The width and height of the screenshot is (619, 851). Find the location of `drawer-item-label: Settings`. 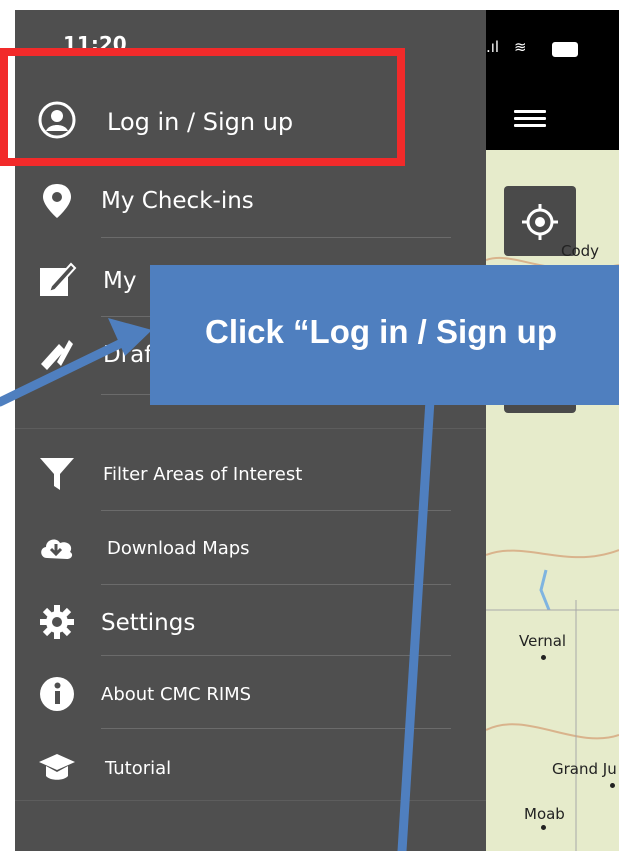

drawer-item-label: Settings is located at coordinates (148, 623).